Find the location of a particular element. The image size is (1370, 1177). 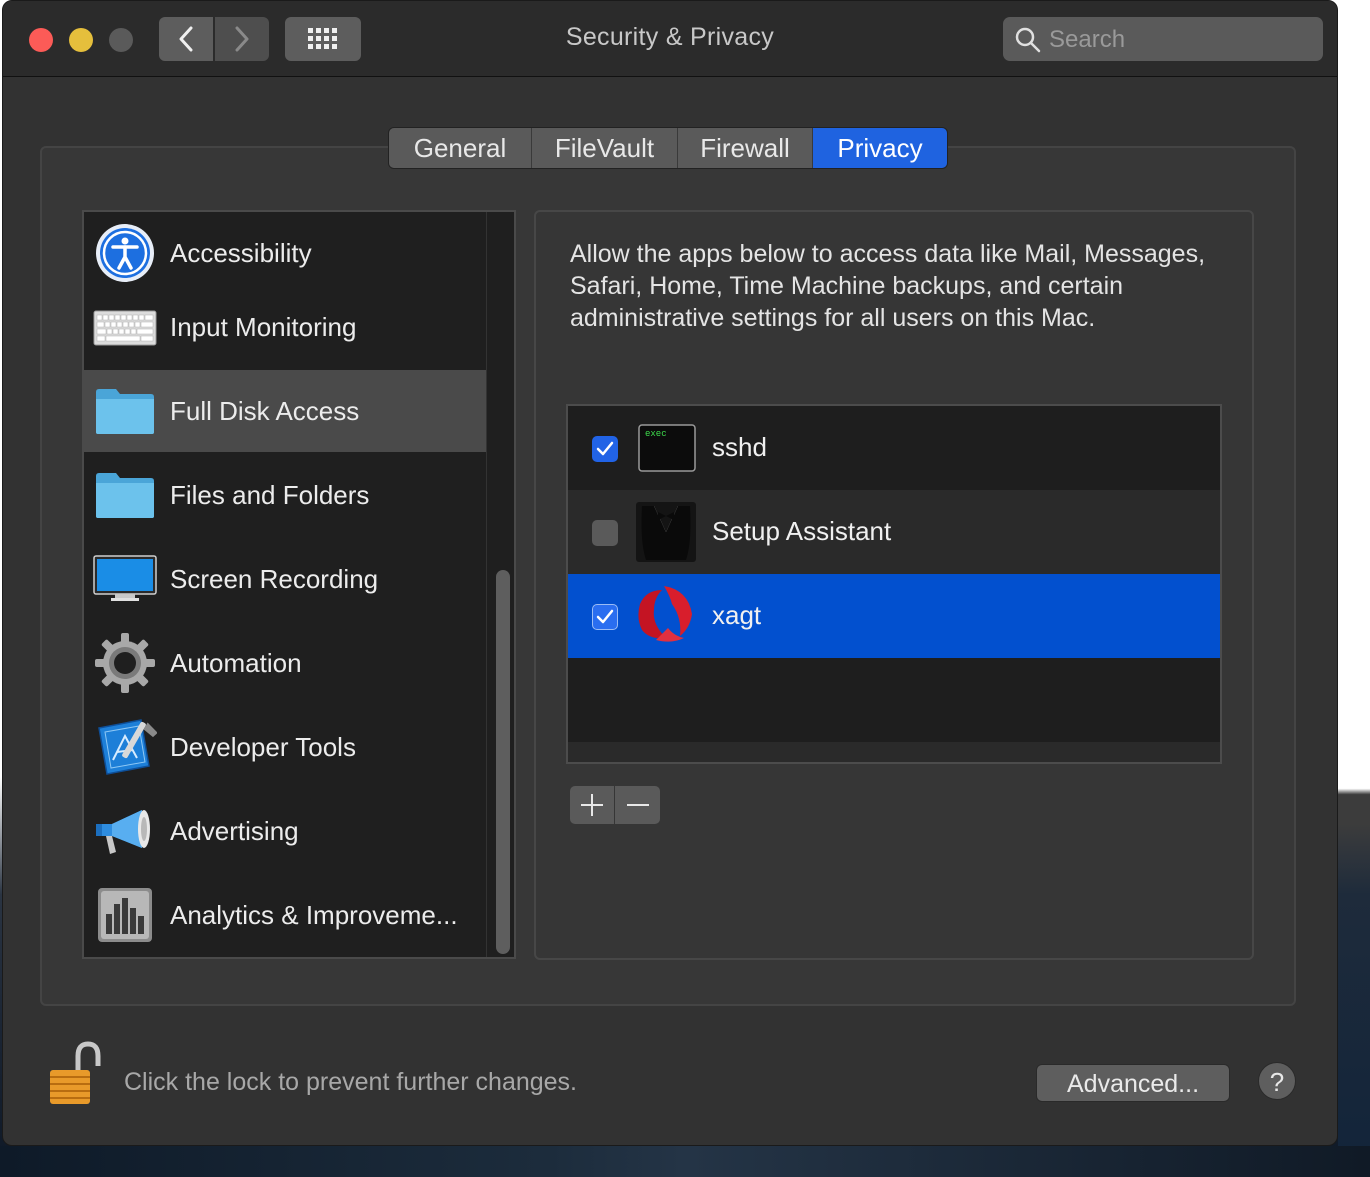

help-button: ? is located at coordinates (1277, 1081).